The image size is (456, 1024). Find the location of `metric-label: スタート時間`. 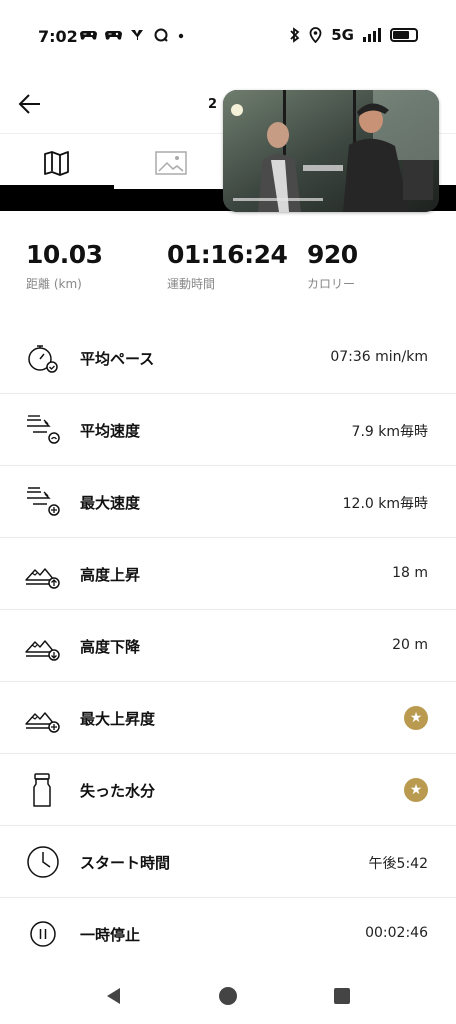

metric-label: スタート時間 is located at coordinates (125, 863).